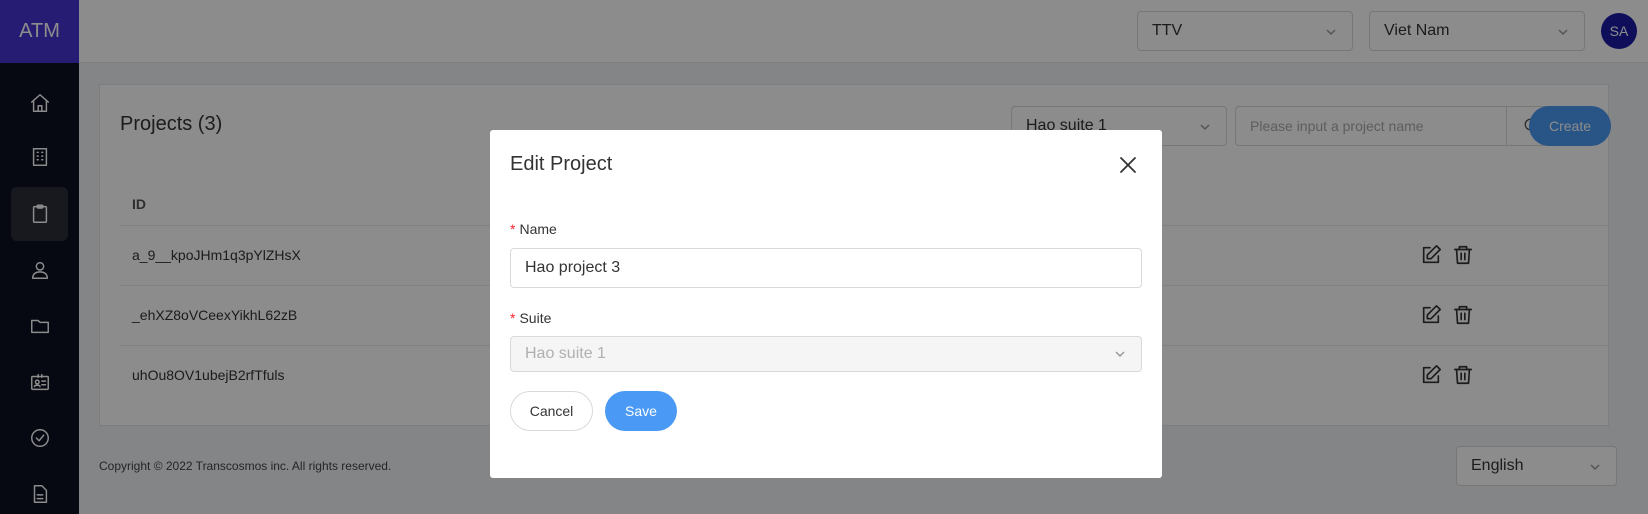  What do you see at coordinates (551, 411) in the screenshot?
I see `cancel-button: Cancel` at bounding box center [551, 411].